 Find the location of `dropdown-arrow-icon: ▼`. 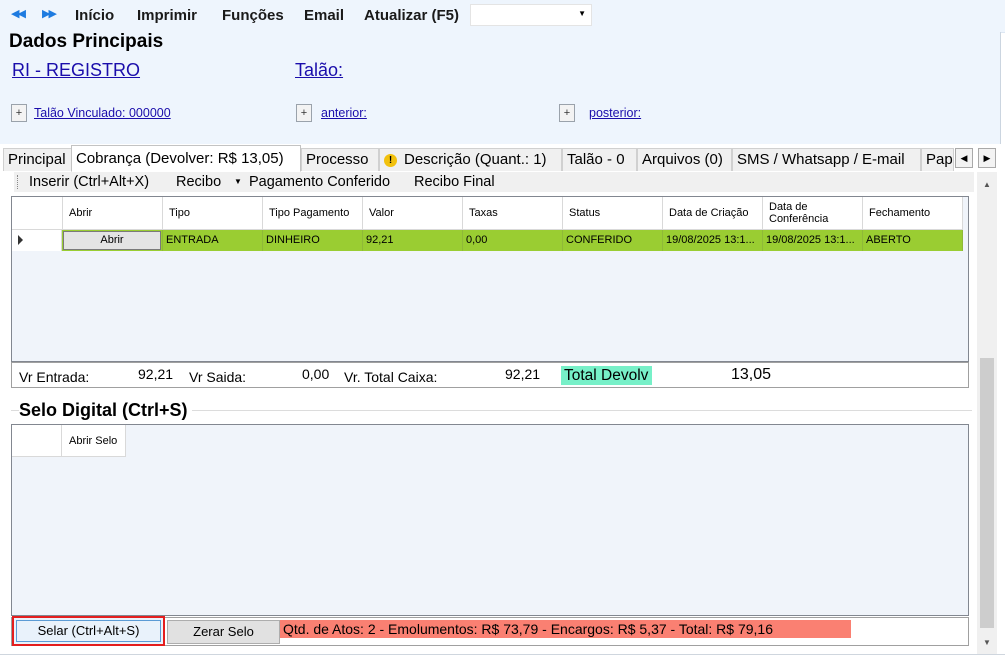

dropdown-arrow-icon: ▼ is located at coordinates (582, 13).